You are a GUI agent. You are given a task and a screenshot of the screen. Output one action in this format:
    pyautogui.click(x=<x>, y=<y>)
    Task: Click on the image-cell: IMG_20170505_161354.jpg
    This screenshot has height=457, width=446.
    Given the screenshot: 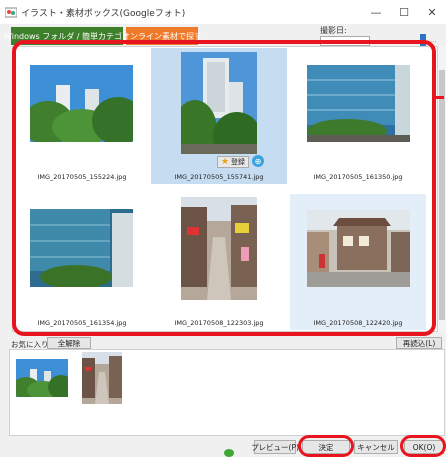 What is the action you would take?
    pyautogui.click(x=82, y=262)
    